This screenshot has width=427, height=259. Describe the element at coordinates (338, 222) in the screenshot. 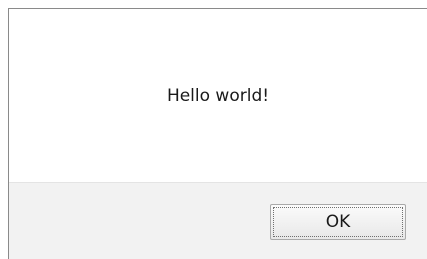

I see `ok-button: OK` at that location.